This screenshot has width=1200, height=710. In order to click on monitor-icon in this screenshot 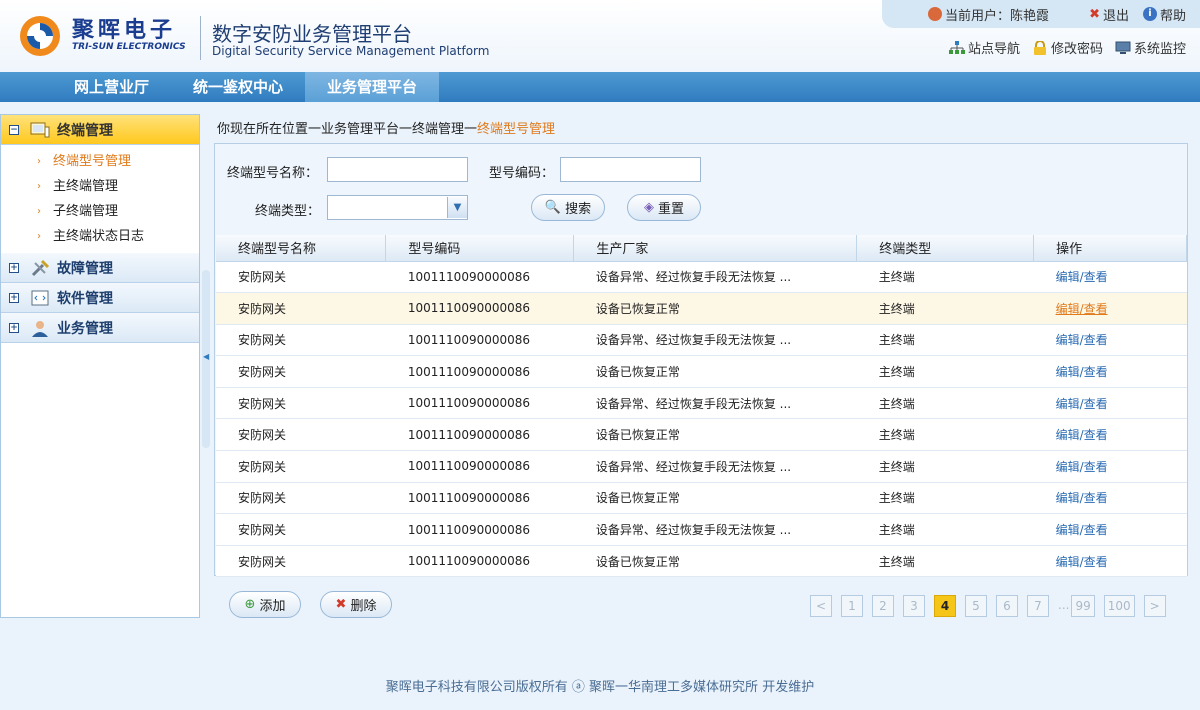, I will do `click(1123, 47)`.